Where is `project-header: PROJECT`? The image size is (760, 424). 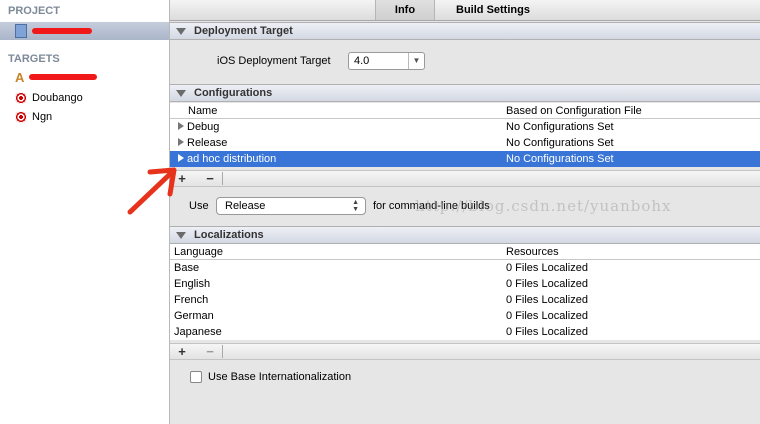
project-header: PROJECT is located at coordinates (34, 11).